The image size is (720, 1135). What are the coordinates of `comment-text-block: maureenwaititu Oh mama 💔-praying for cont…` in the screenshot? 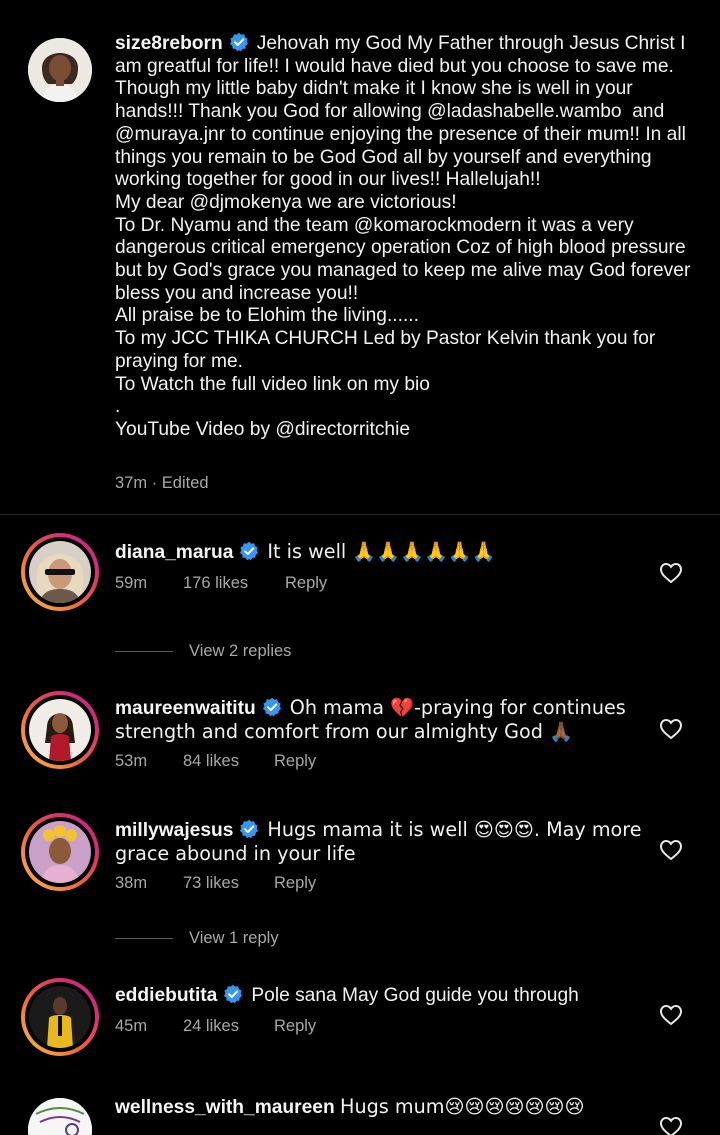 It's located at (385, 720).